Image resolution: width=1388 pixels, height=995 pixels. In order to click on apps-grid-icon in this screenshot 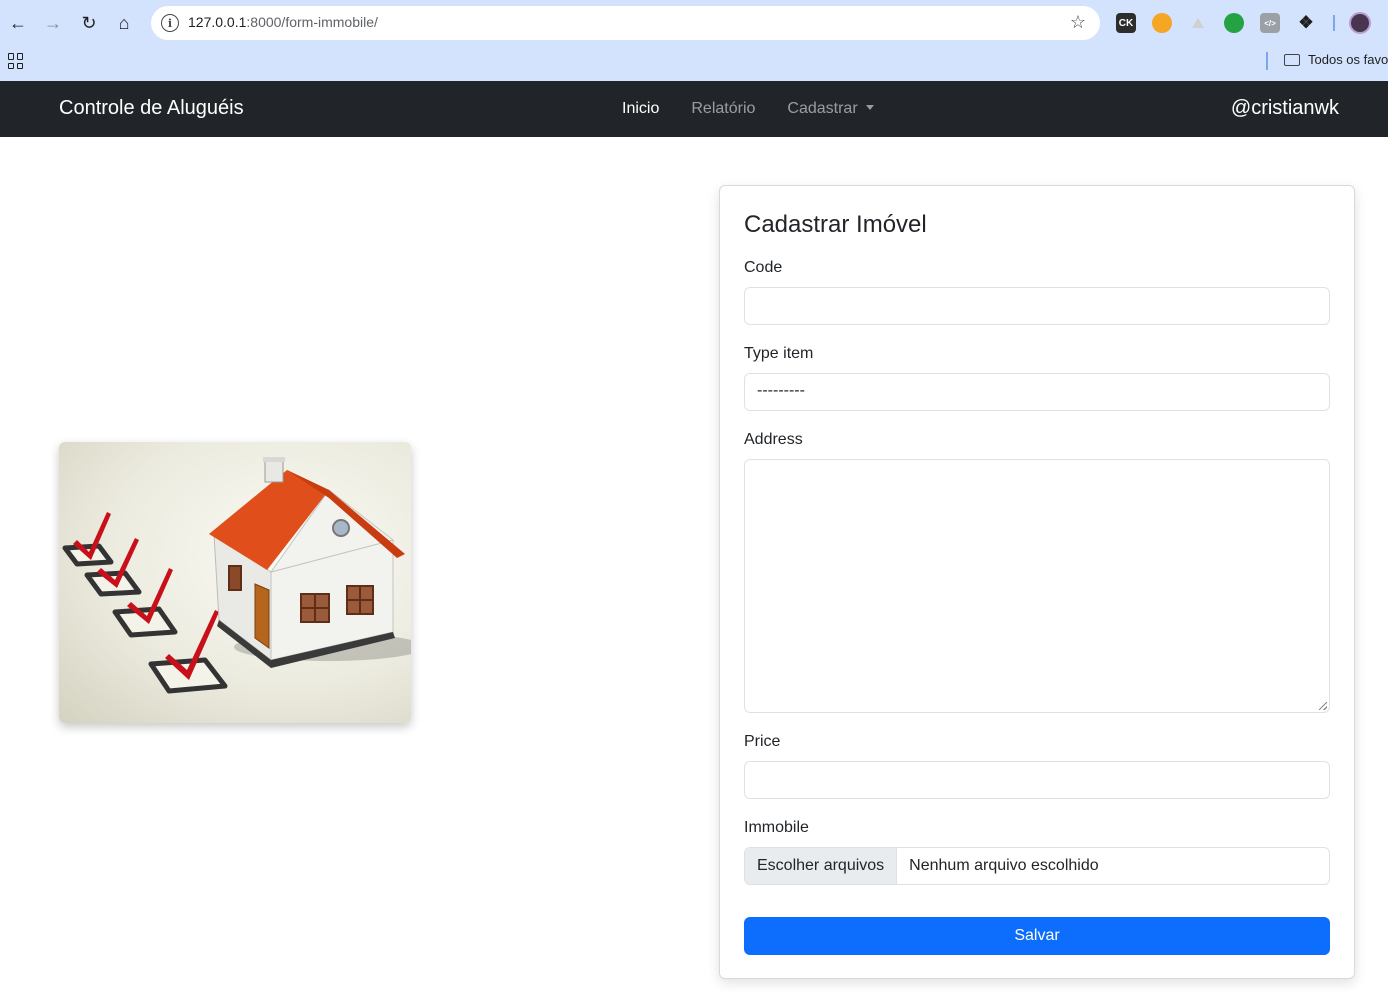, I will do `click(16, 61)`.